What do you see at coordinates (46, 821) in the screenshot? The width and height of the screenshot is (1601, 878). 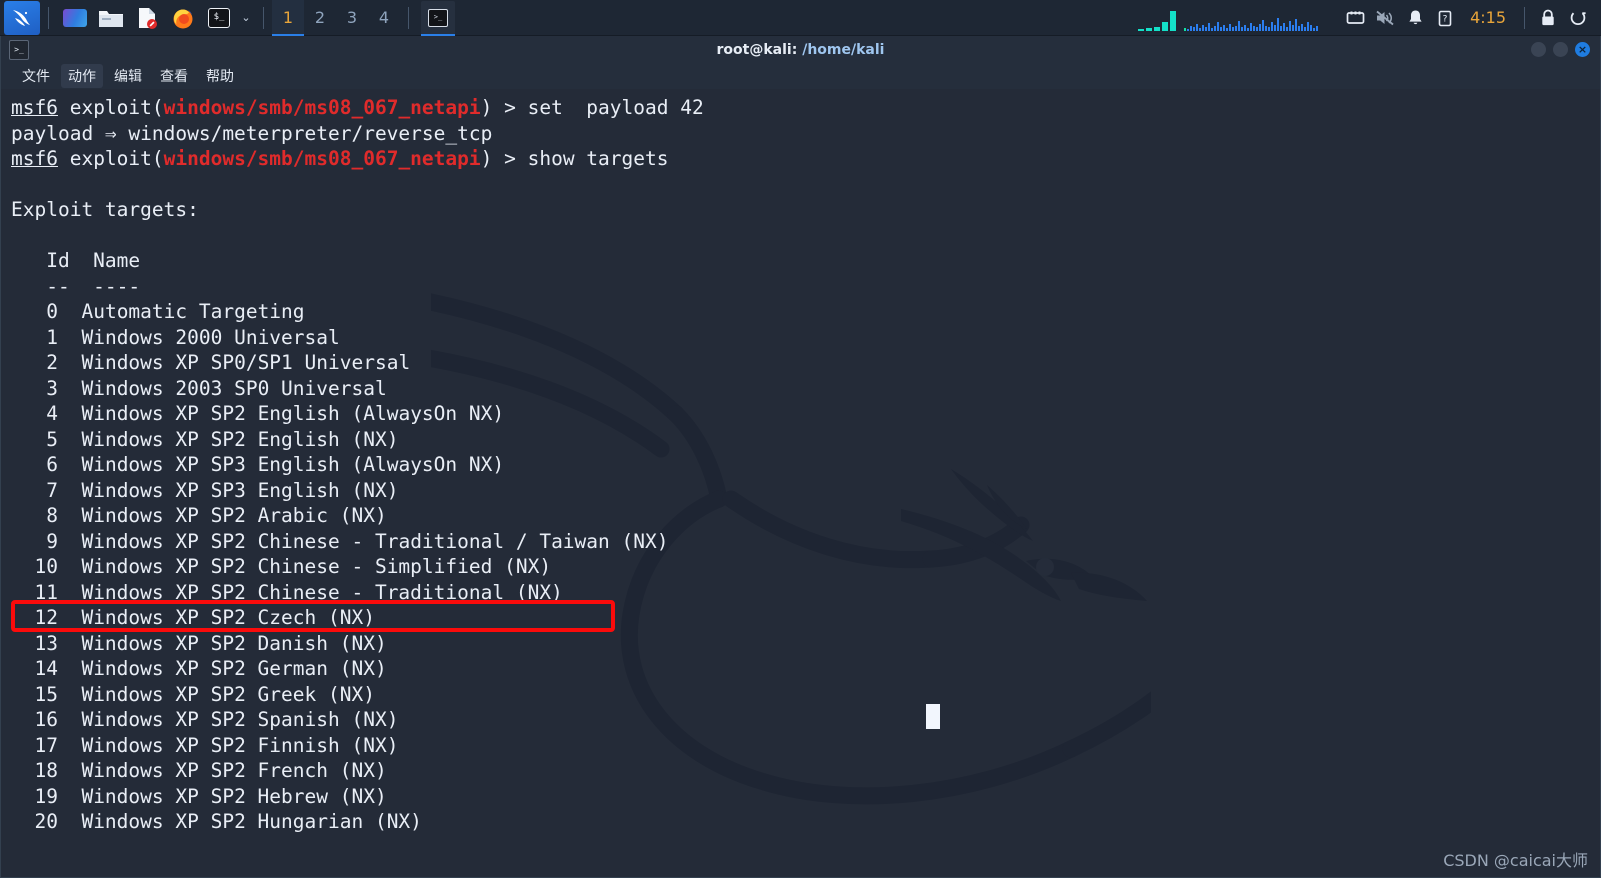 I see `target-id: 20` at bounding box center [46, 821].